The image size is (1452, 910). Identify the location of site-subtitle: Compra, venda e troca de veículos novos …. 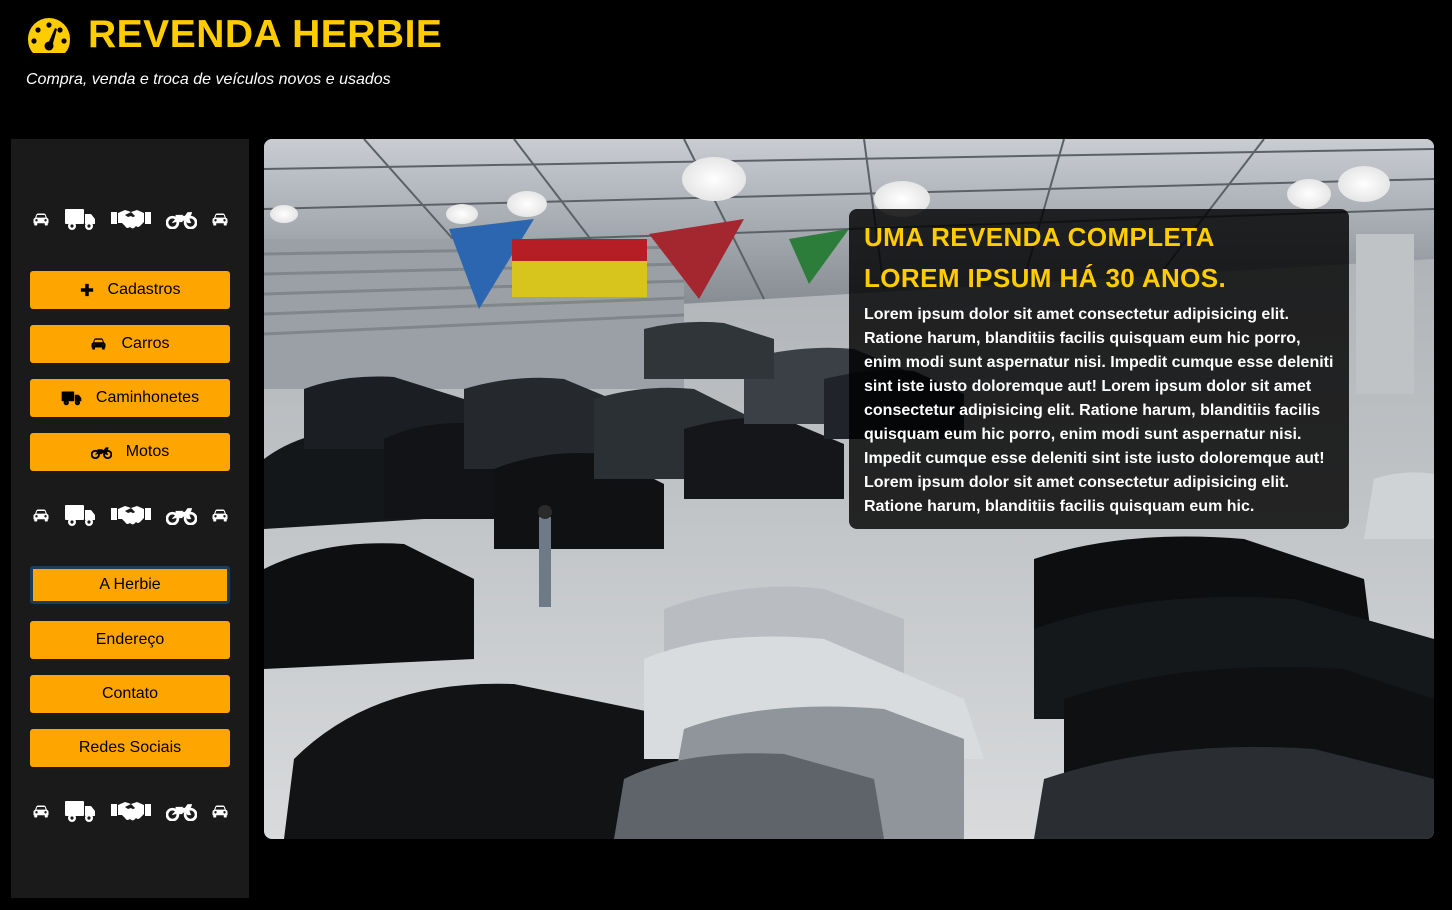
(208, 79).